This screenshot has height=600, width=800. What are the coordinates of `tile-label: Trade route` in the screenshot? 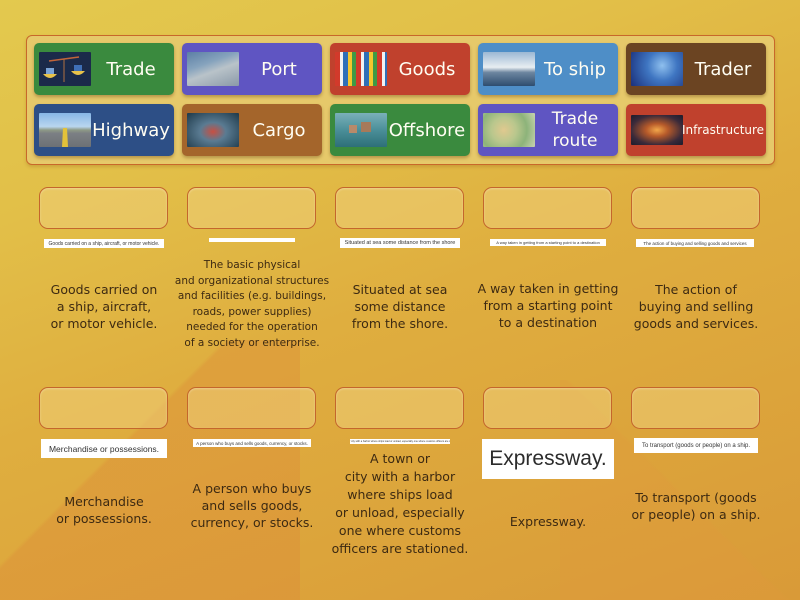 It's located at (575, 130).